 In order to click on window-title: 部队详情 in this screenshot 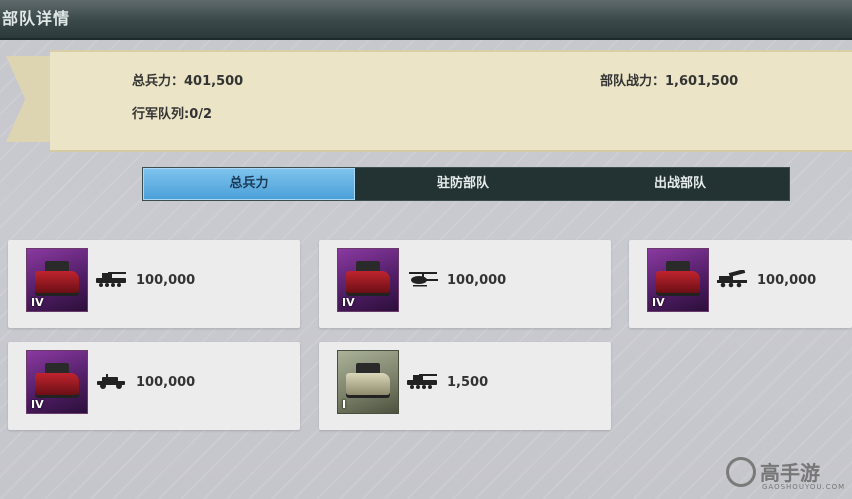, I will do `click(36, 18)`.